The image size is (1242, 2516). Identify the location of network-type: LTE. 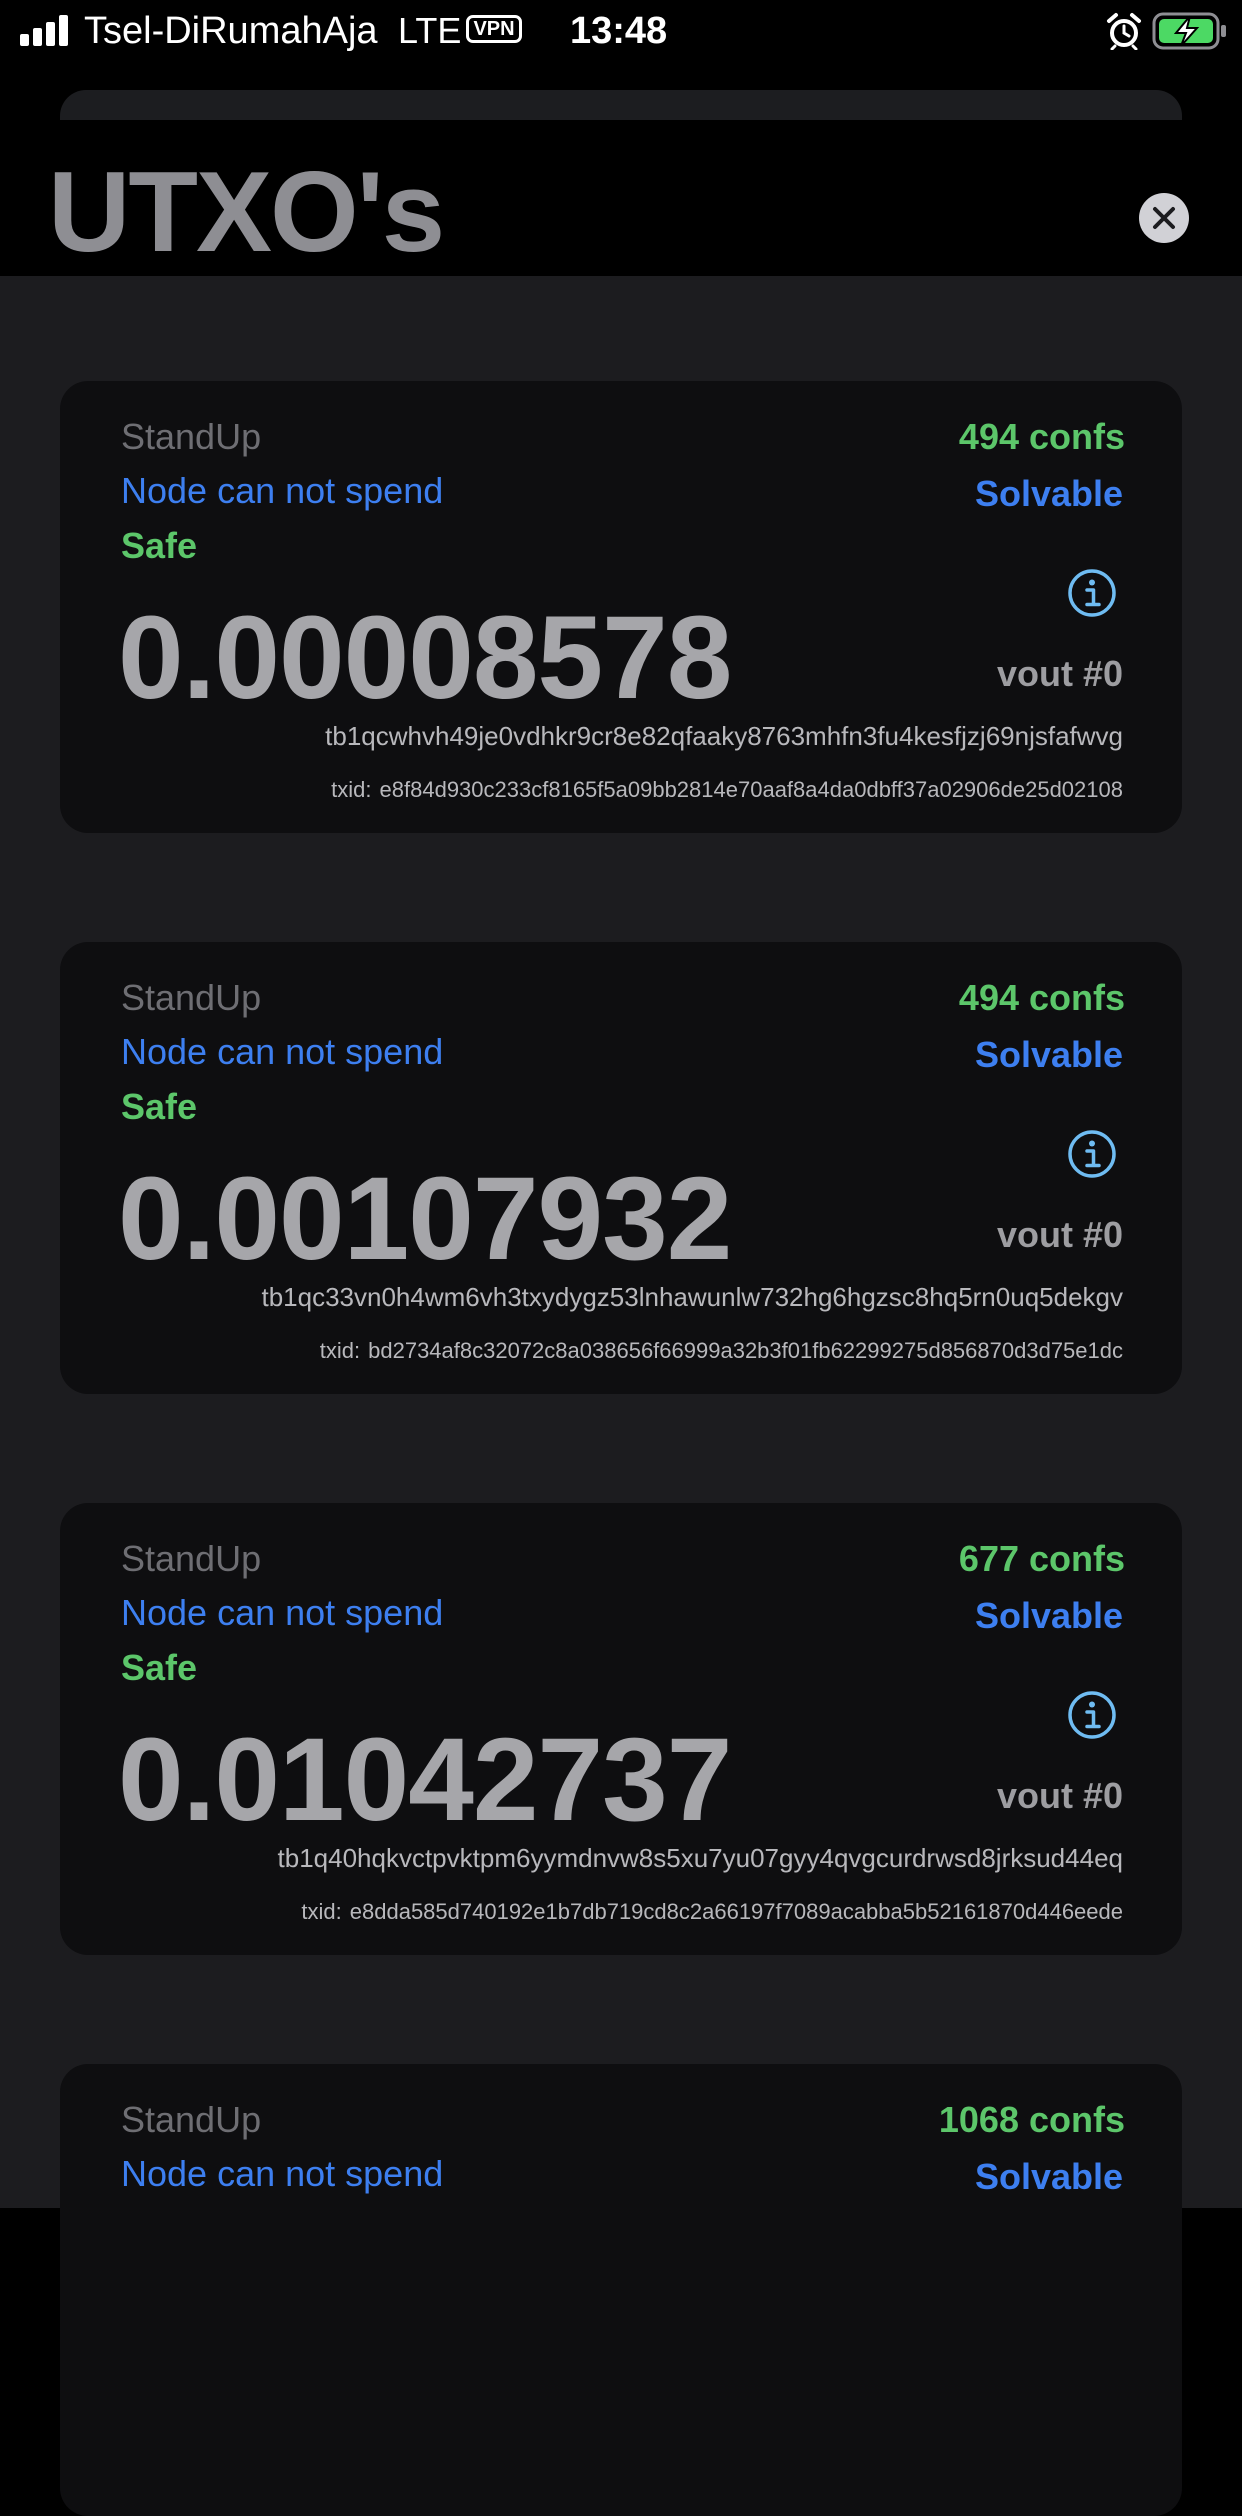
(430, 30).